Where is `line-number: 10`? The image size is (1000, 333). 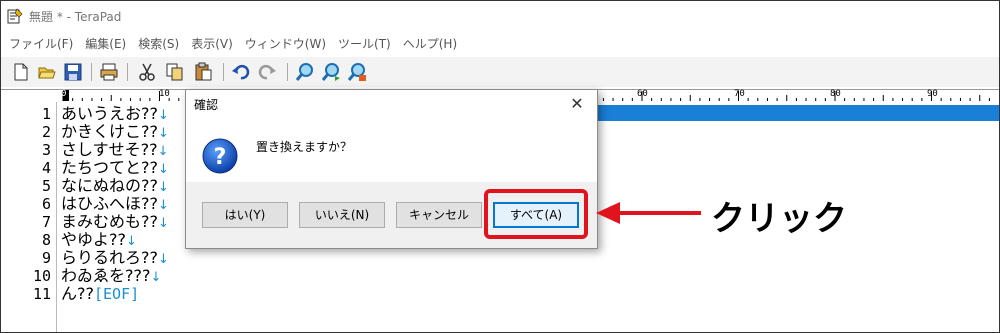
line-number: 10 is located at coordinates (41, 276).